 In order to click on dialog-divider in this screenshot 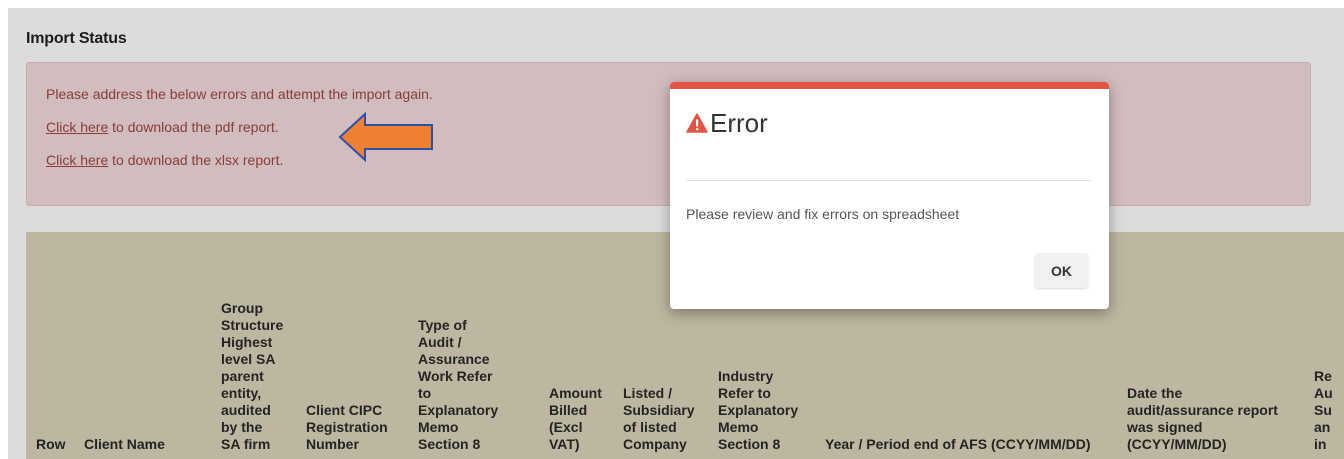, I will do `click(888, 180)`.